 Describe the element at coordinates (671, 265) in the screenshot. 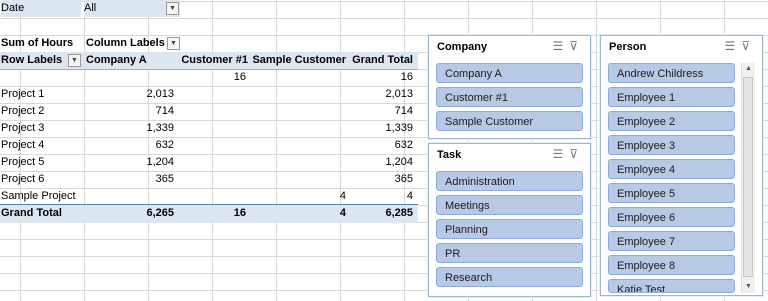

I see `slicer-item: Employee 8` at that location.